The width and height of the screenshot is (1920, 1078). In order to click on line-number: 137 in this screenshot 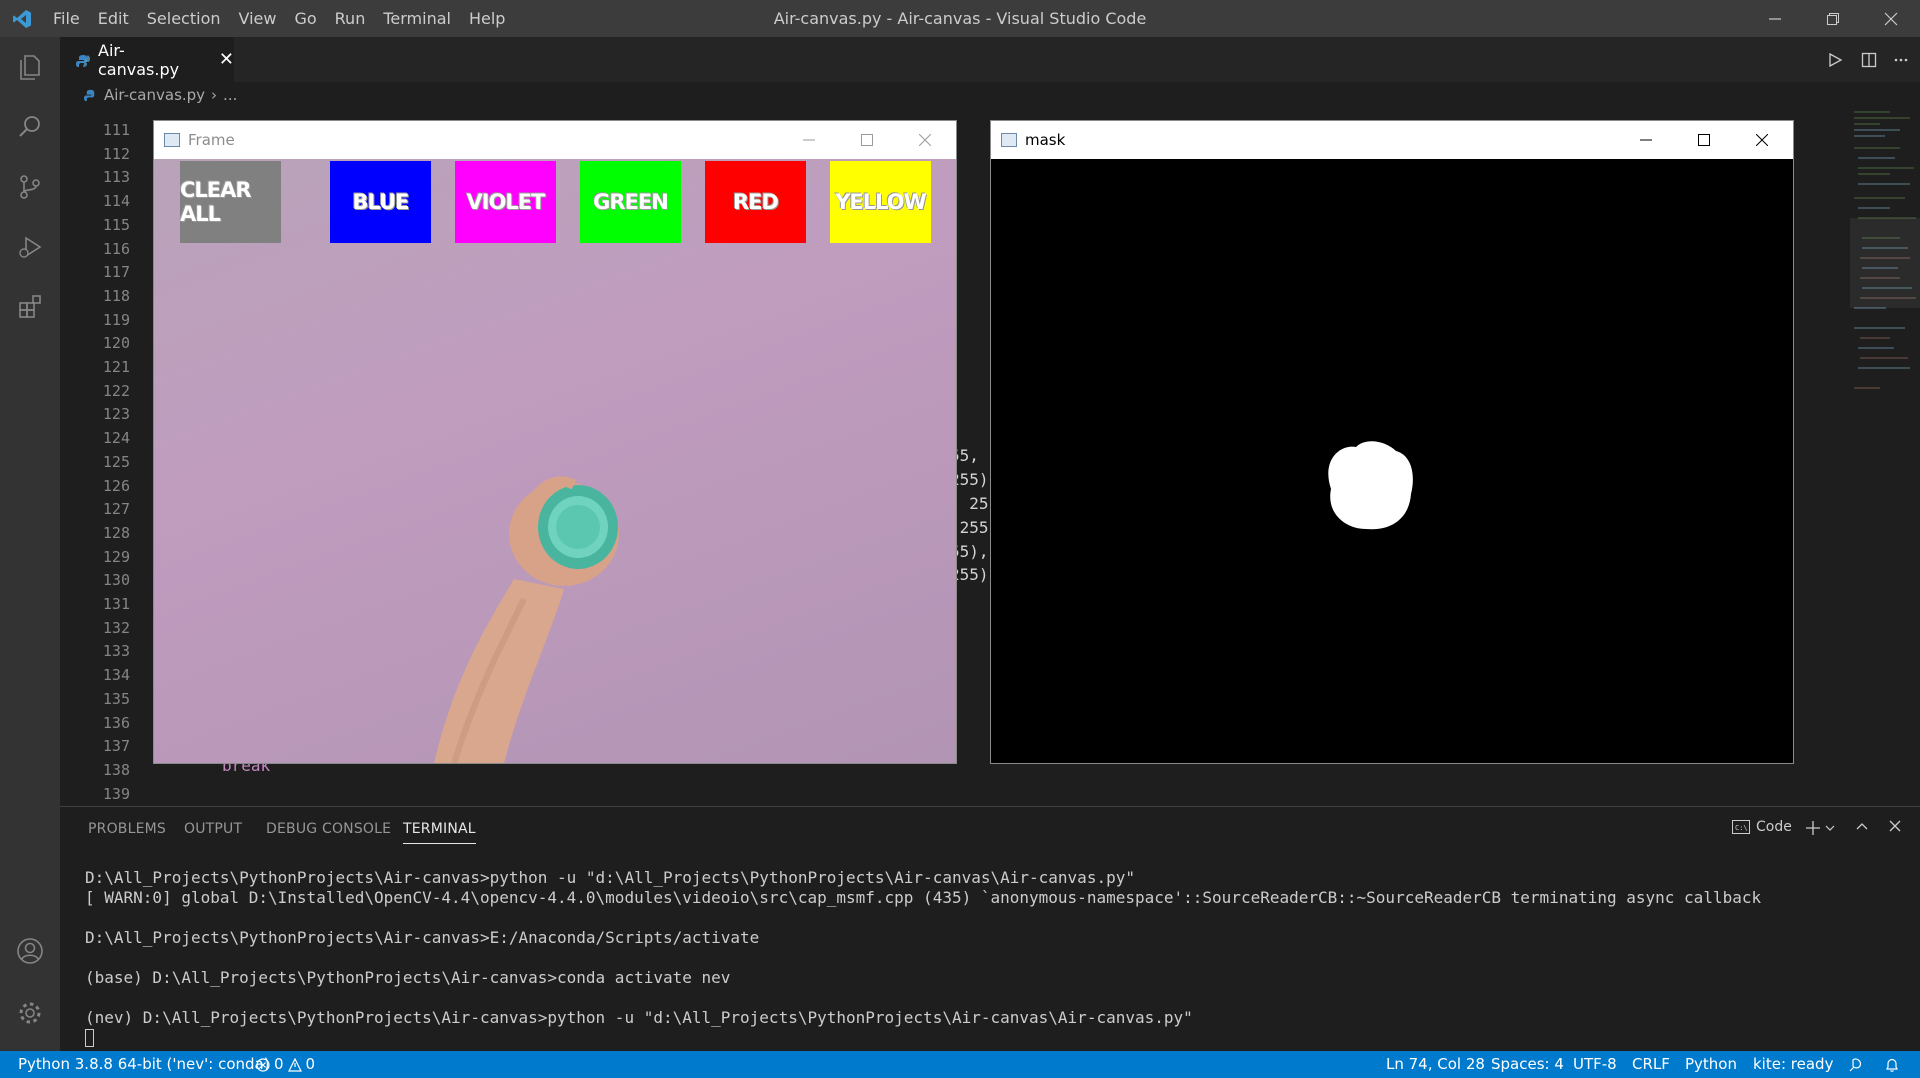, I will do `click(116, 746)`.